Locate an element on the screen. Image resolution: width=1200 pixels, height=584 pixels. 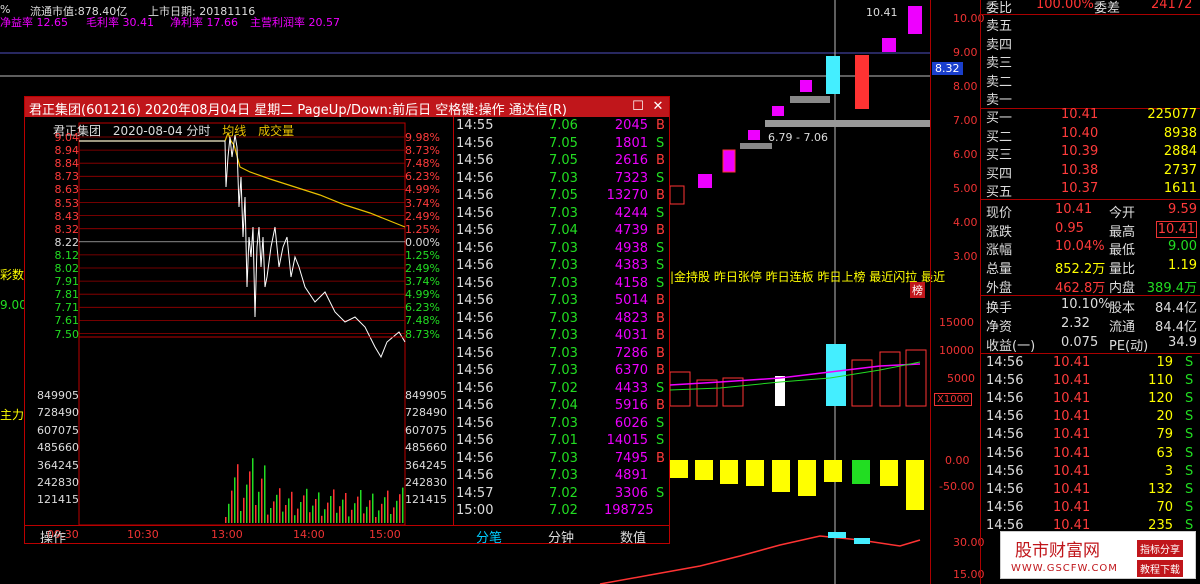
price-axis-label: 7.91 is located at coordinates (67, 282).